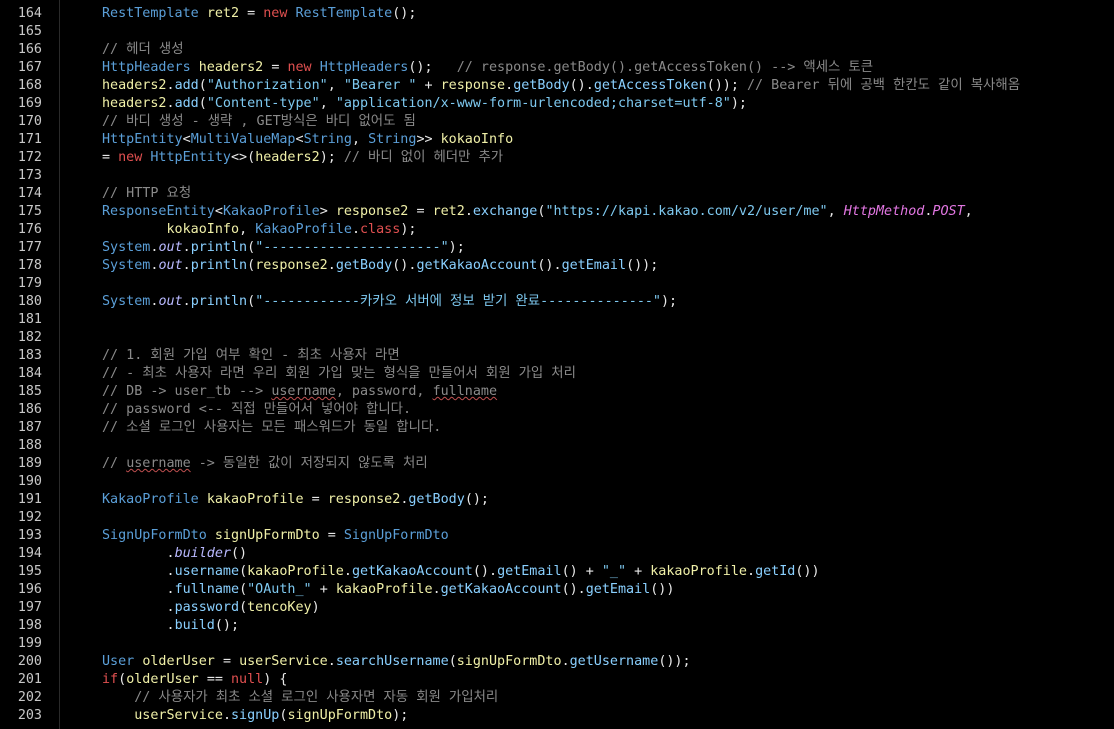 The image size is (1114, 729). What do you see at coordinates (557, 482) in the screenshot?
I see `code-line: 190` at bounding box center [557, 482].